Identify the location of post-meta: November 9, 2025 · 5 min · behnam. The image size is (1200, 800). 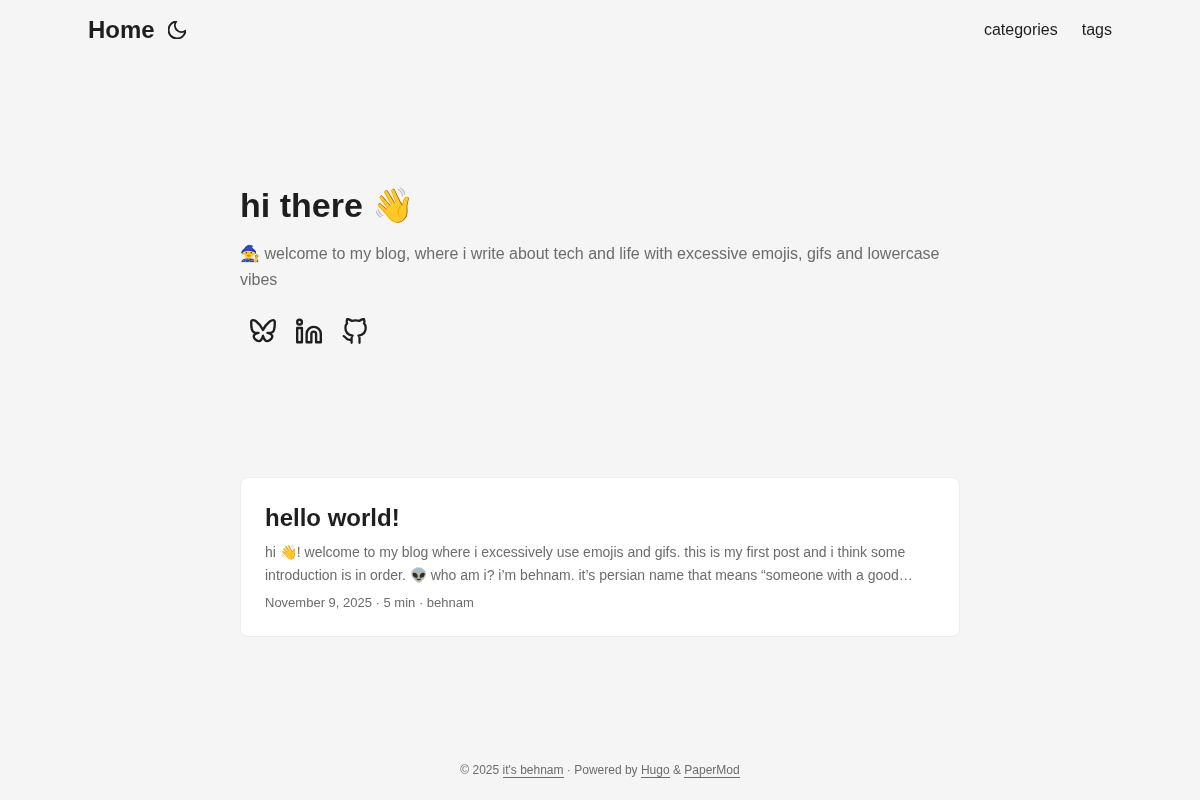
(370, 603).